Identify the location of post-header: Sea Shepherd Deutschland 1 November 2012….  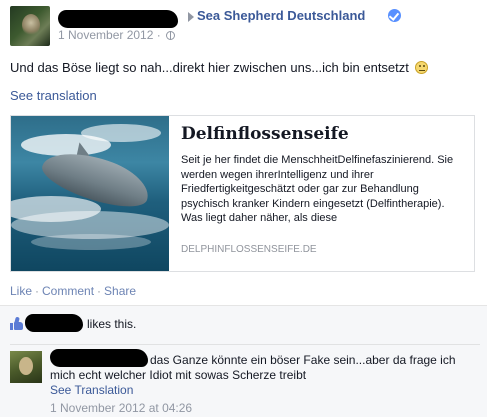
(245, 26).